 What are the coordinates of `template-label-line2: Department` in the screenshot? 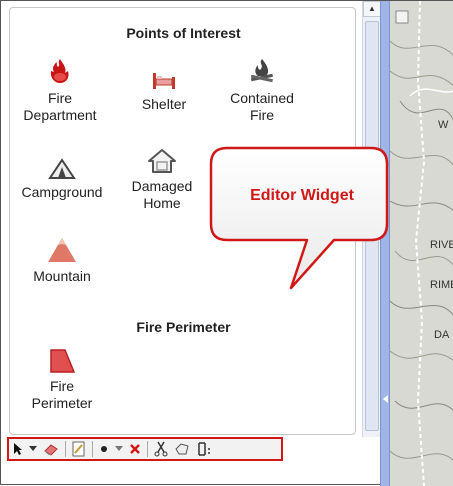 It's located at (60, 115).